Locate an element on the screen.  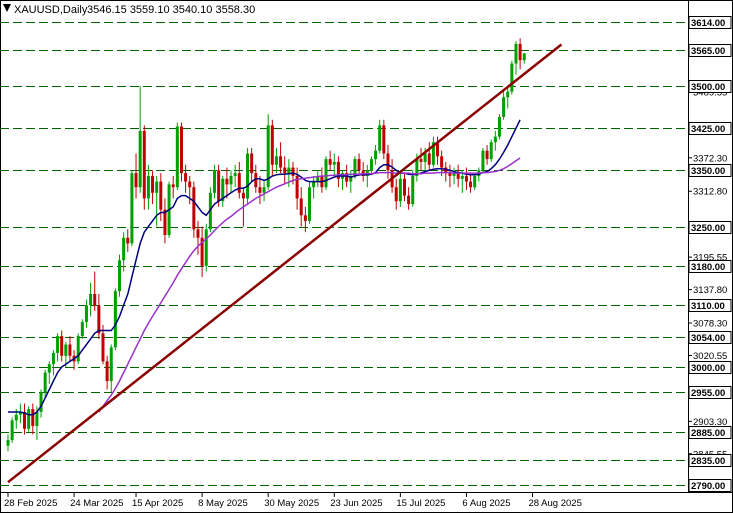
level-label: 2835.00 is located at coordinates (708, 461).